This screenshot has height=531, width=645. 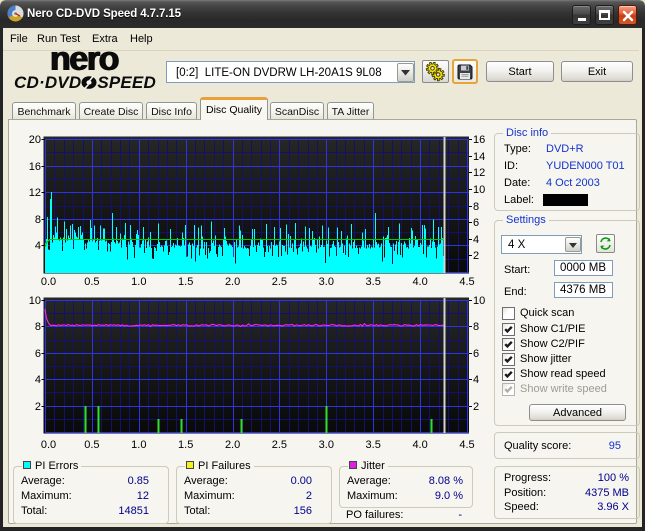 I want to click on svg-text: 14, so click(x=479, y=157).